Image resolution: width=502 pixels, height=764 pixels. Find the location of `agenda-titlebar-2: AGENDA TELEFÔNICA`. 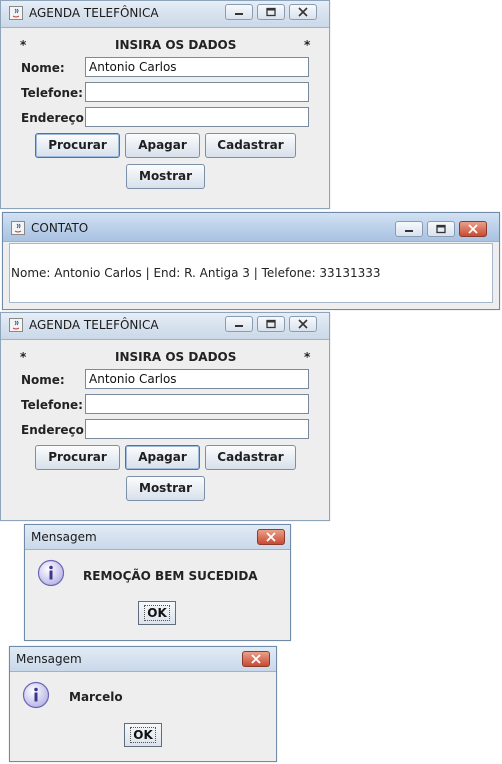

agenda-titlebar-2: AGENDA TELEFÔNICA is located at coordinates (165, 326).